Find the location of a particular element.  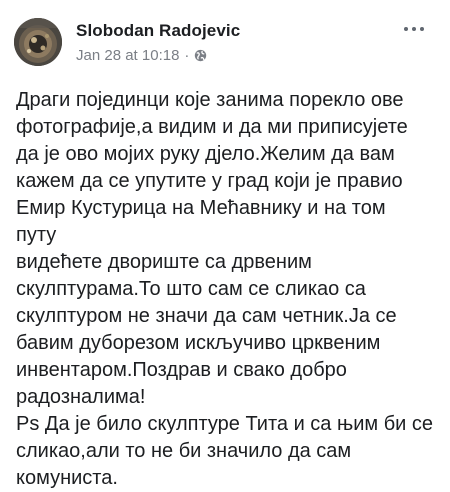

post-line: сликао,али то не би значило да сам is located at coordinates (184, 451).